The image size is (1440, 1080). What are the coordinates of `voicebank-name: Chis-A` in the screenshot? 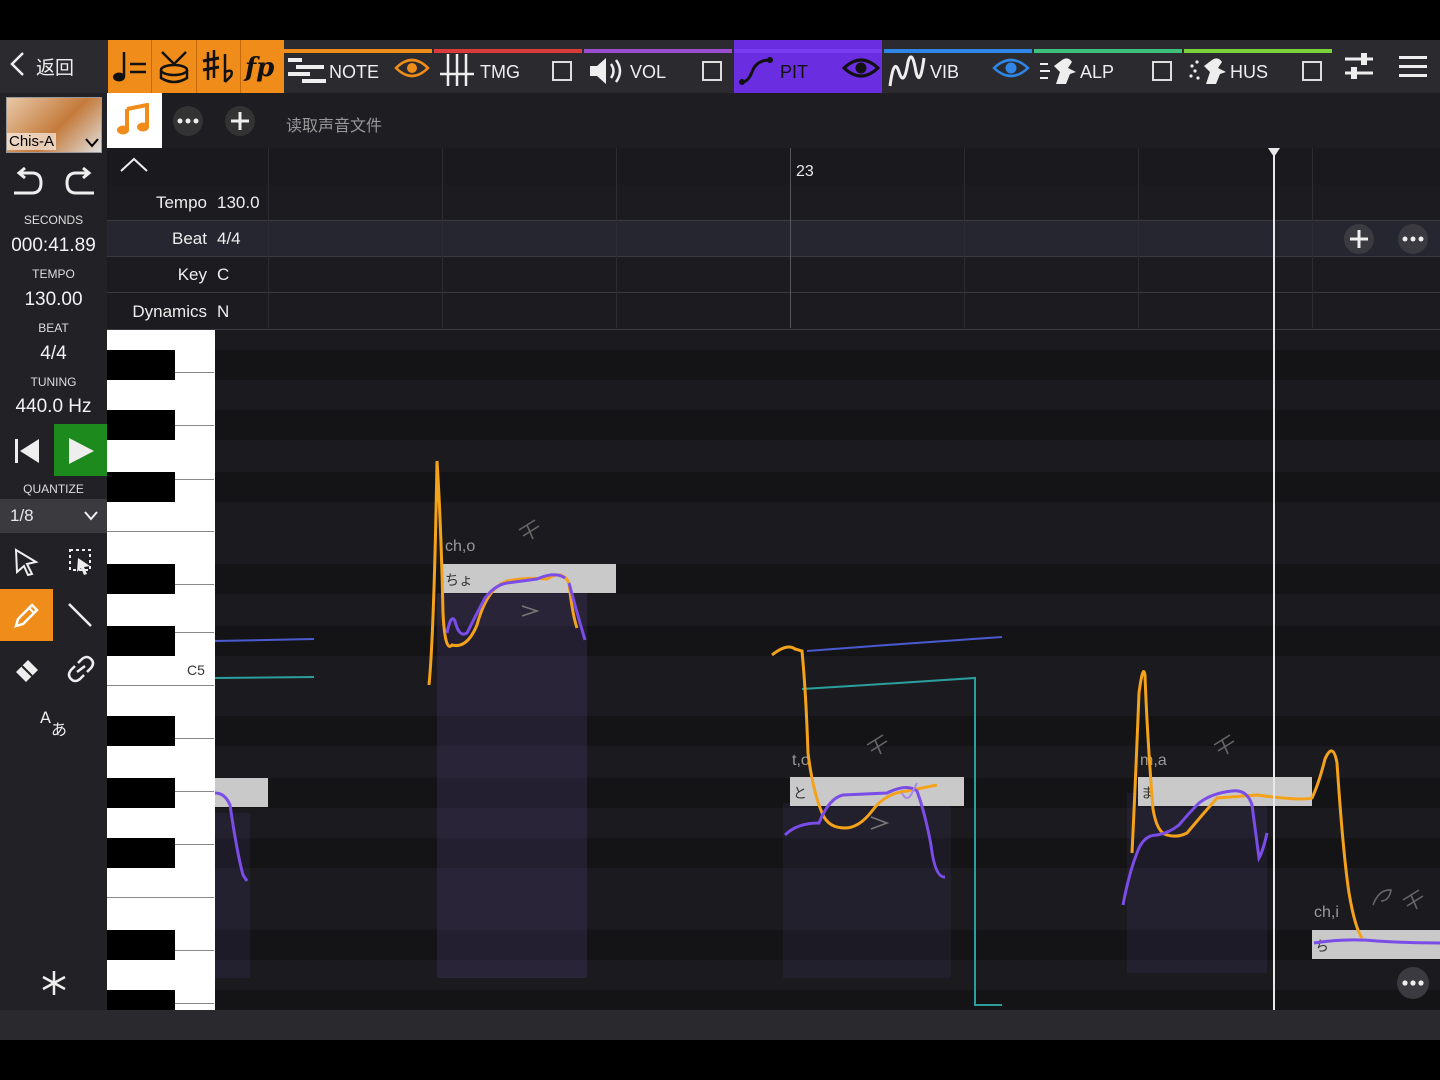 It's located at (32, 141).